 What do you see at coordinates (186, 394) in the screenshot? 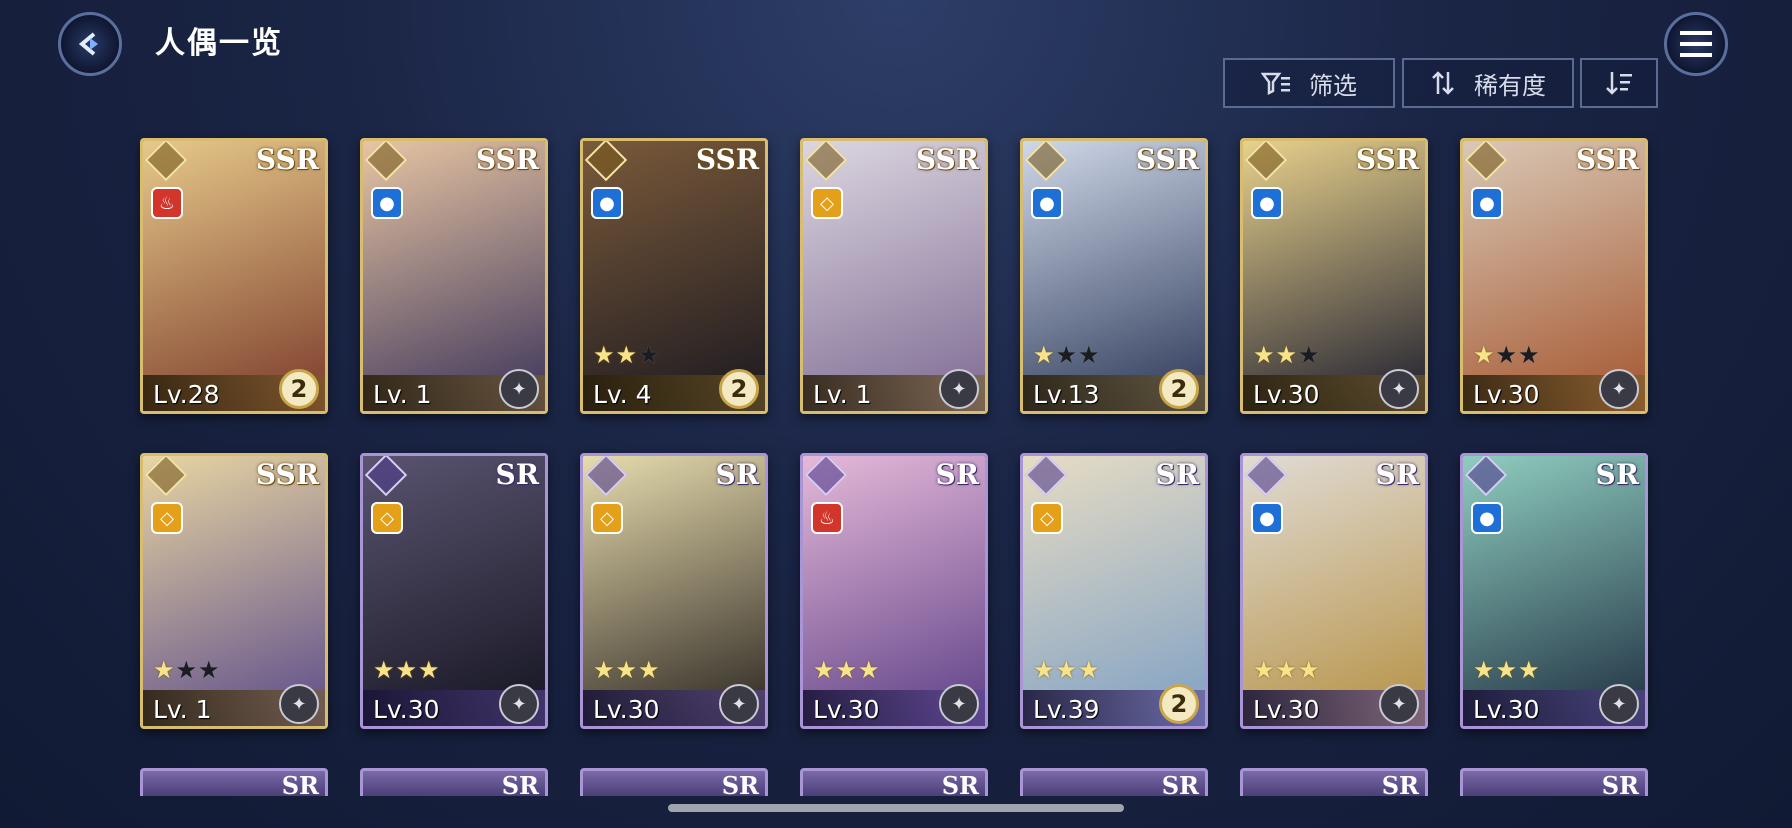
I see `level-label: Lv.28` at bounding box center [186, 394].